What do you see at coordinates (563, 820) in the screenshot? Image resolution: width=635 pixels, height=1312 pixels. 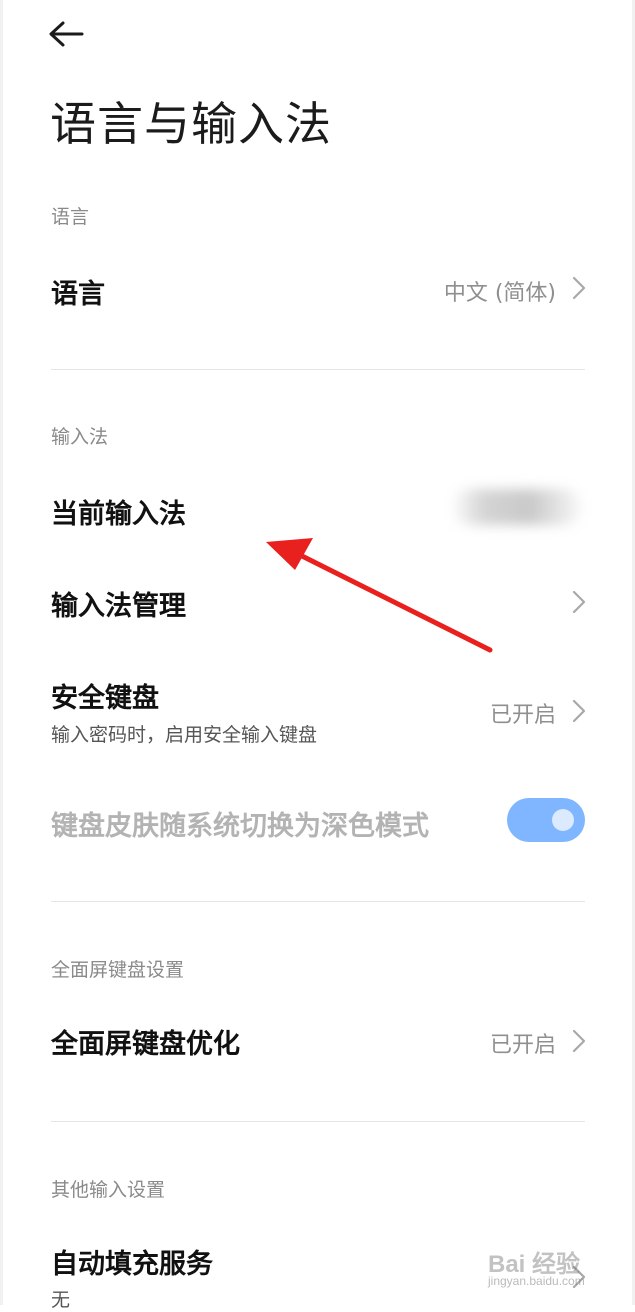 I see `toggle-knob` at bounding box center [563, 820].